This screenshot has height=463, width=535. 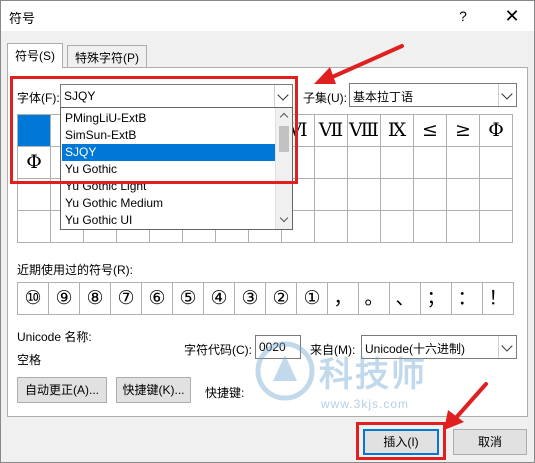 I want to click on unicode-name-label: Unicode 名称:, so click(x=54, y=337).